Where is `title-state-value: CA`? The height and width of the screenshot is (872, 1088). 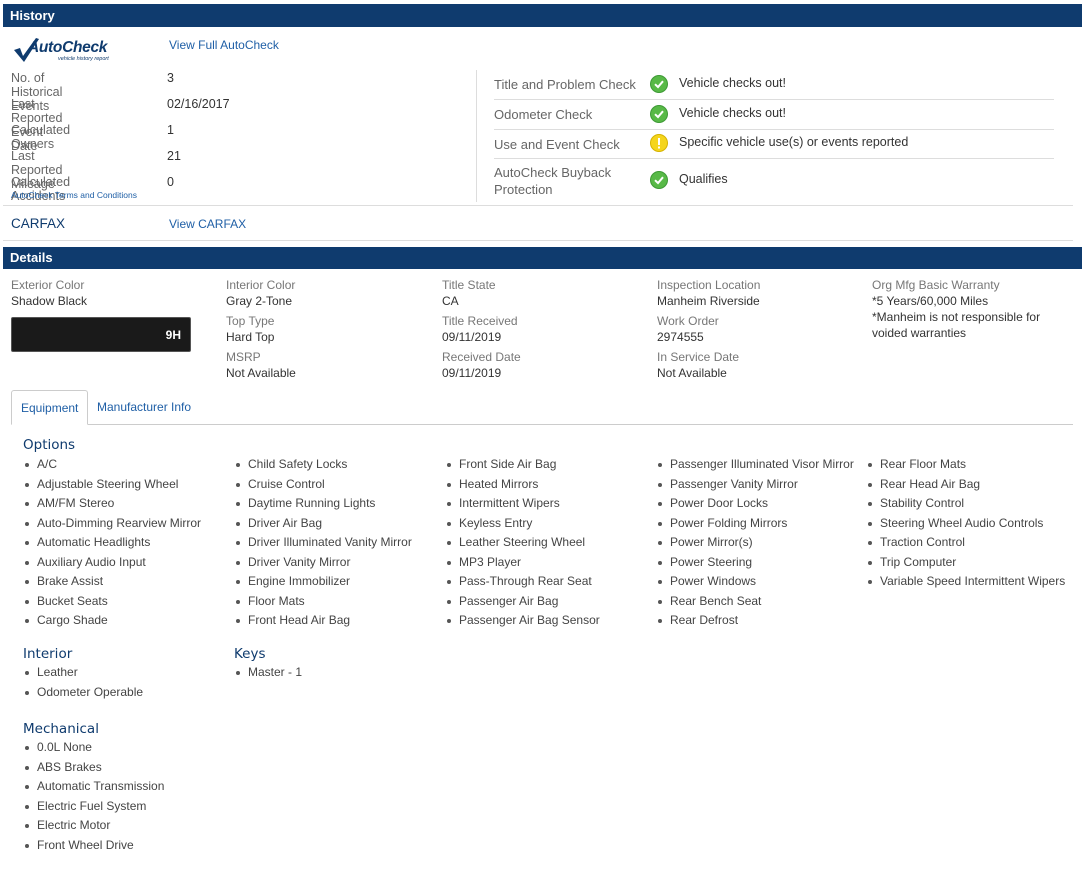 title-state-value: CA is located at coordinates (450, 301).